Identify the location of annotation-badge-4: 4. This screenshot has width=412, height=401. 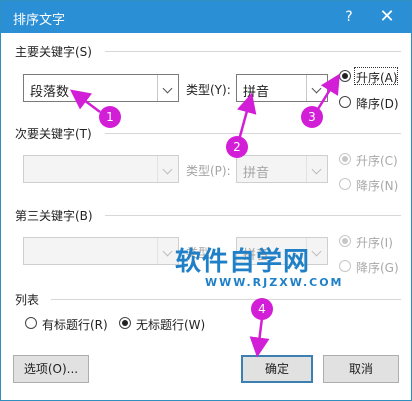
(262, 309).